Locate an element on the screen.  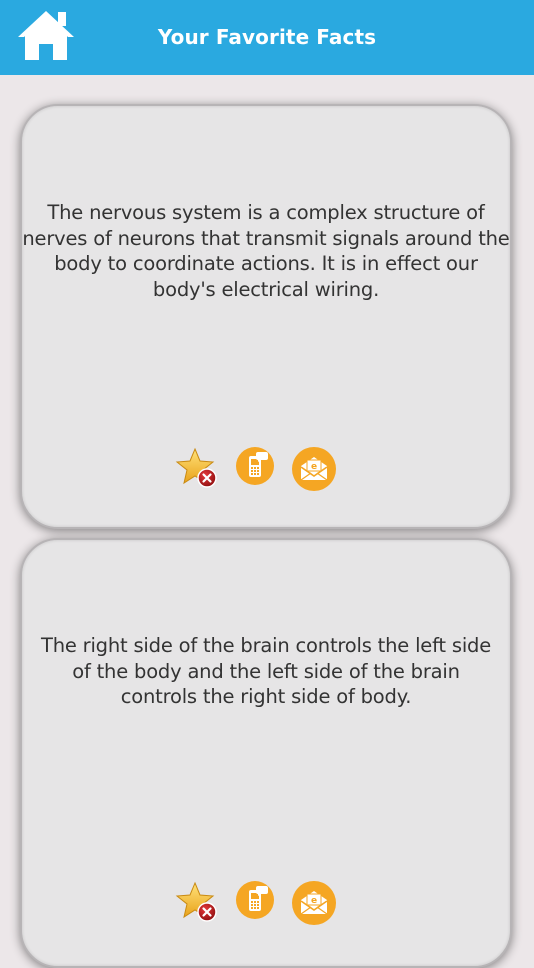
page-title: Your Favorite Facts is located at coordinates (267, 37).